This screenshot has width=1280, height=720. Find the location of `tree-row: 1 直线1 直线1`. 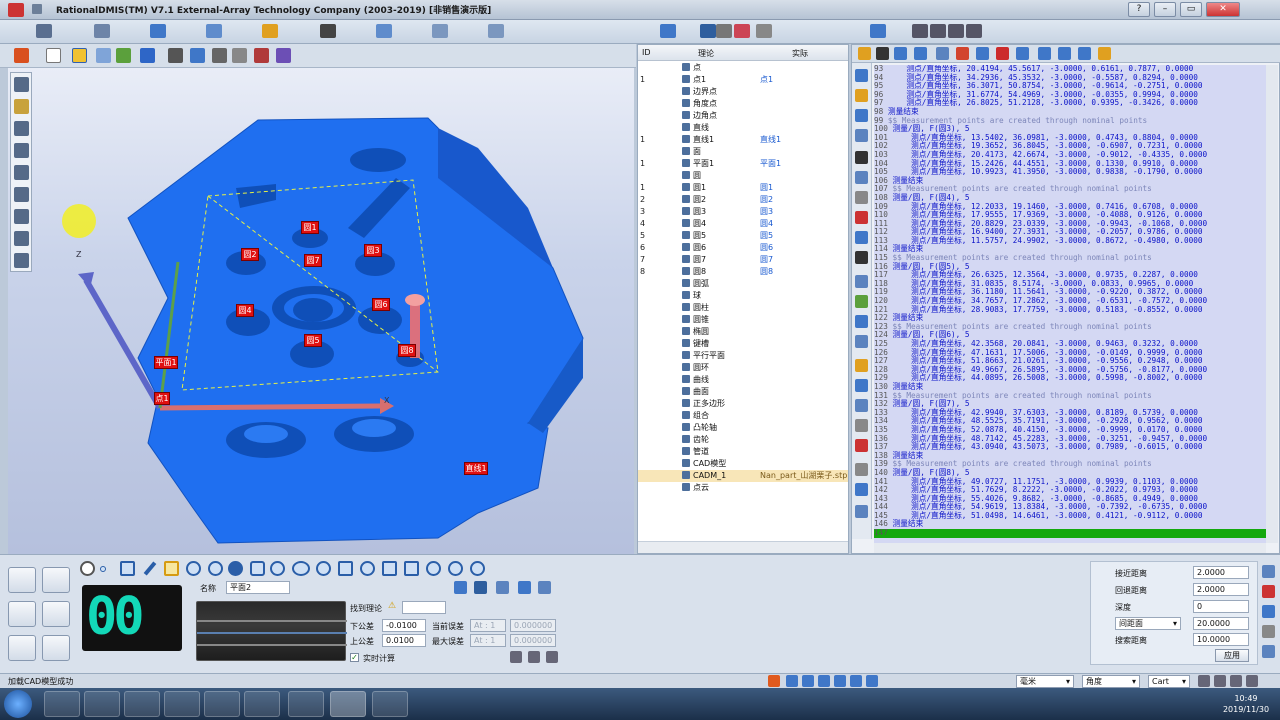

tree-row: 1 直线1 直线1 is located at coordinates (743, 140).